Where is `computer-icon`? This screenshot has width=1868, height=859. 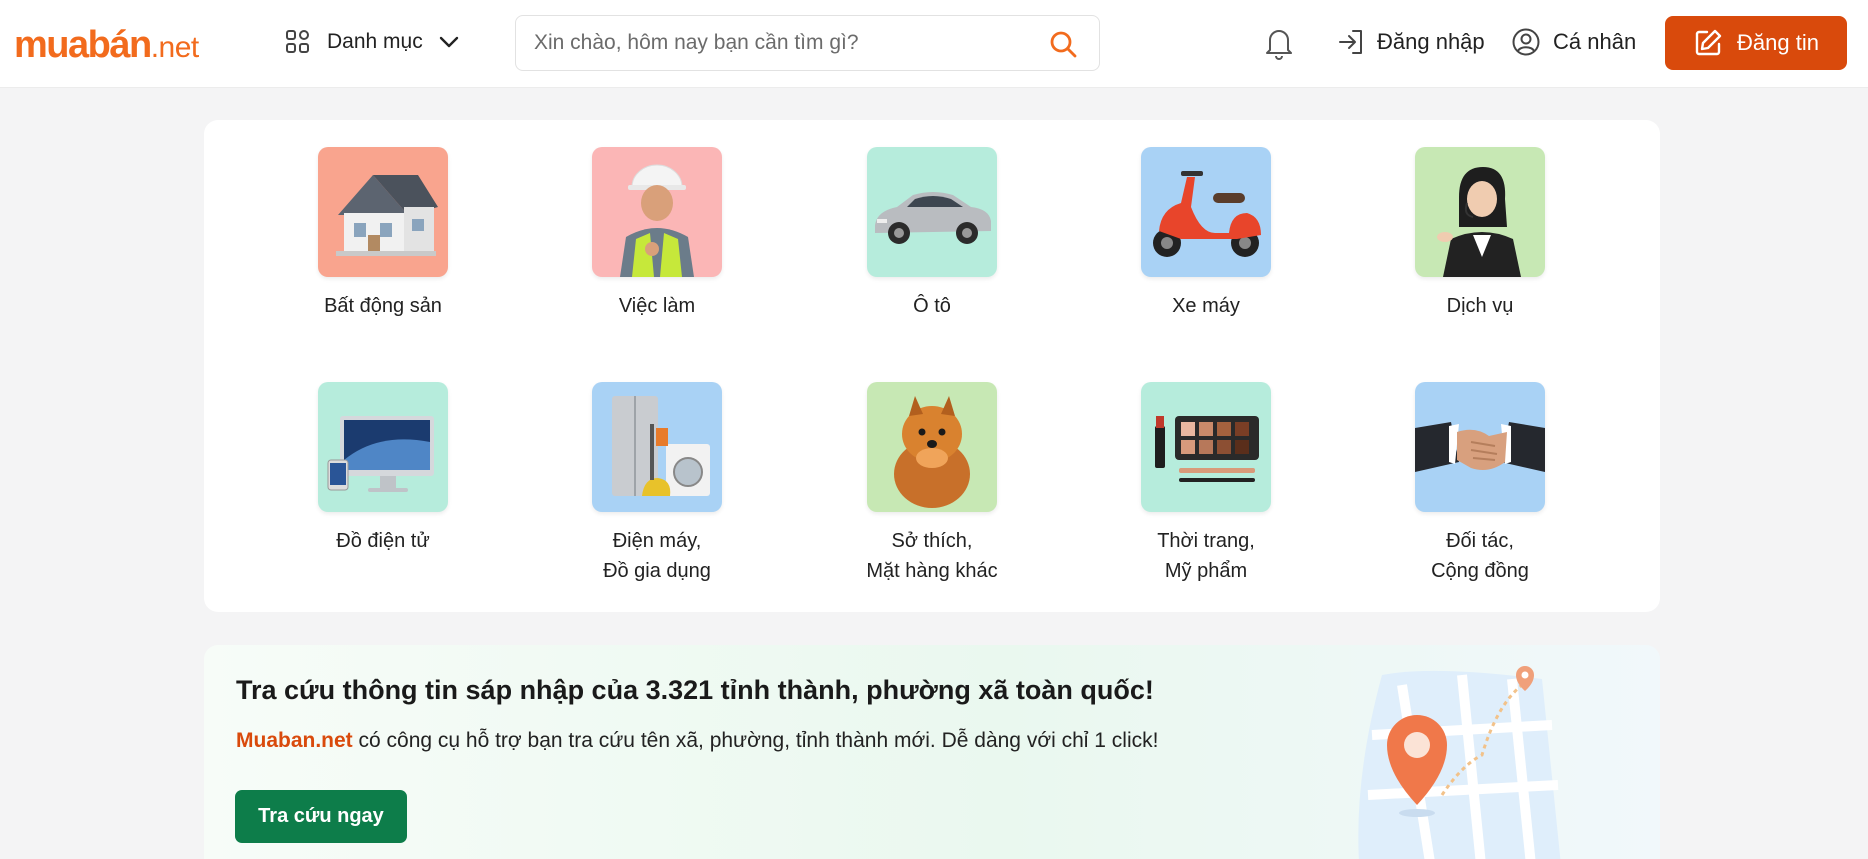 computer-icon is located at coordinates (383, 447).